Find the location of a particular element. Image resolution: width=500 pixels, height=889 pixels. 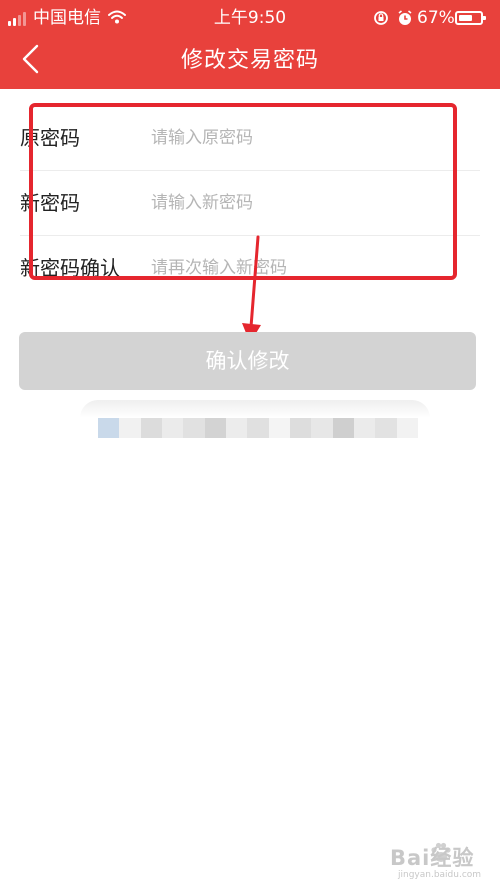

baidu-jingyan-watermark: Bai经验 jingyan.baidu.com is located at coordinates (444, 862).